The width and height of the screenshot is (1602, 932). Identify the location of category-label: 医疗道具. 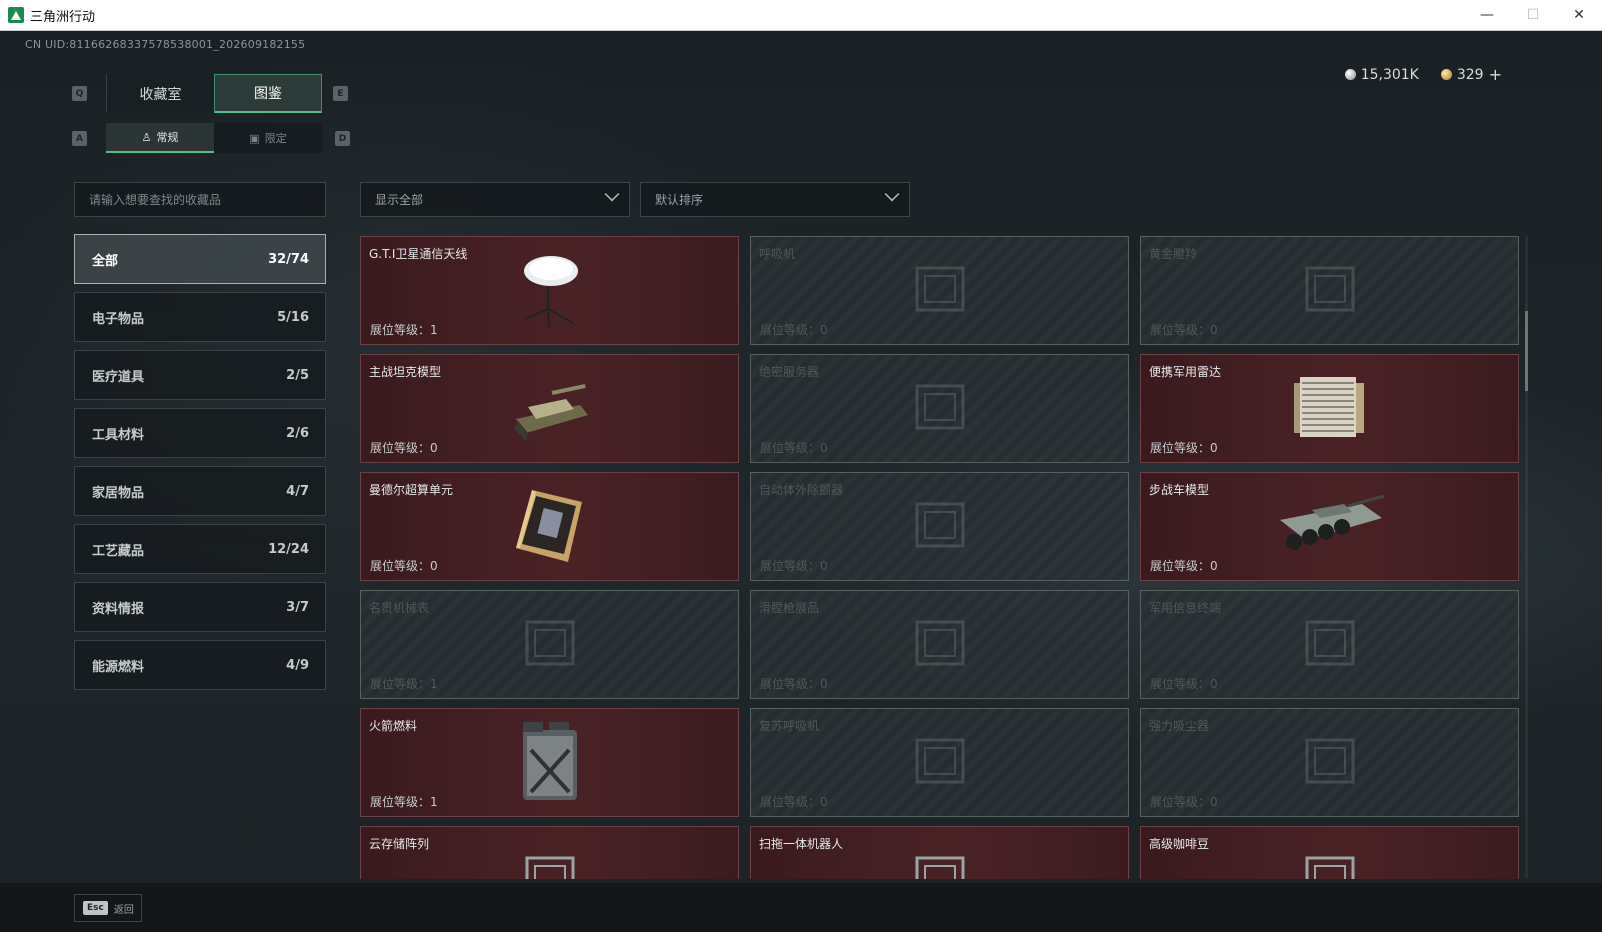
(118, 377).